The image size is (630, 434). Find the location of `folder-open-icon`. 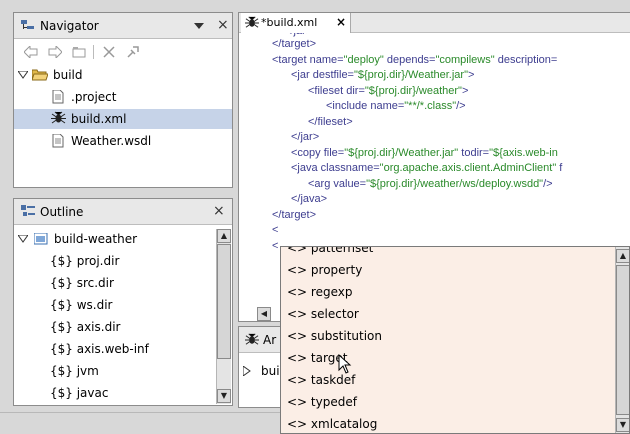

folder-open-icon is located at coordinates (40, 75).